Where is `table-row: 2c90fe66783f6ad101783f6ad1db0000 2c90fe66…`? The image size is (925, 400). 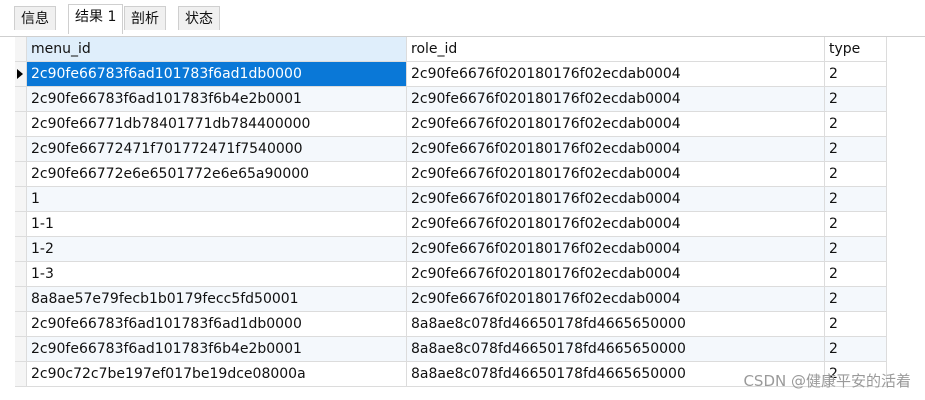
table-row: 2c90fe66783f6ad101783f6ad1db0000 2c90fe66… is located at coordinates (451, 74).